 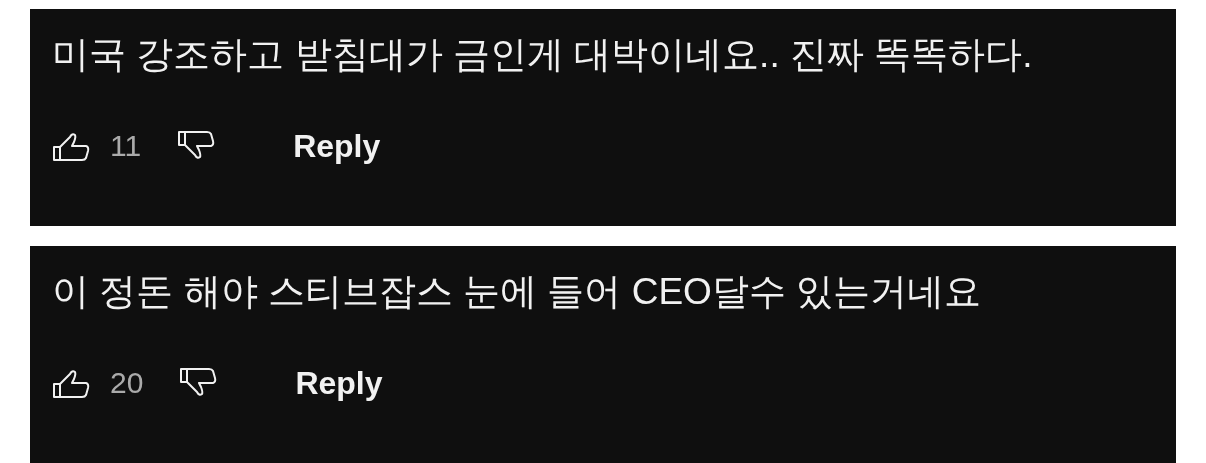 I want to click on like-count: 20, so click(x=127, y=383).